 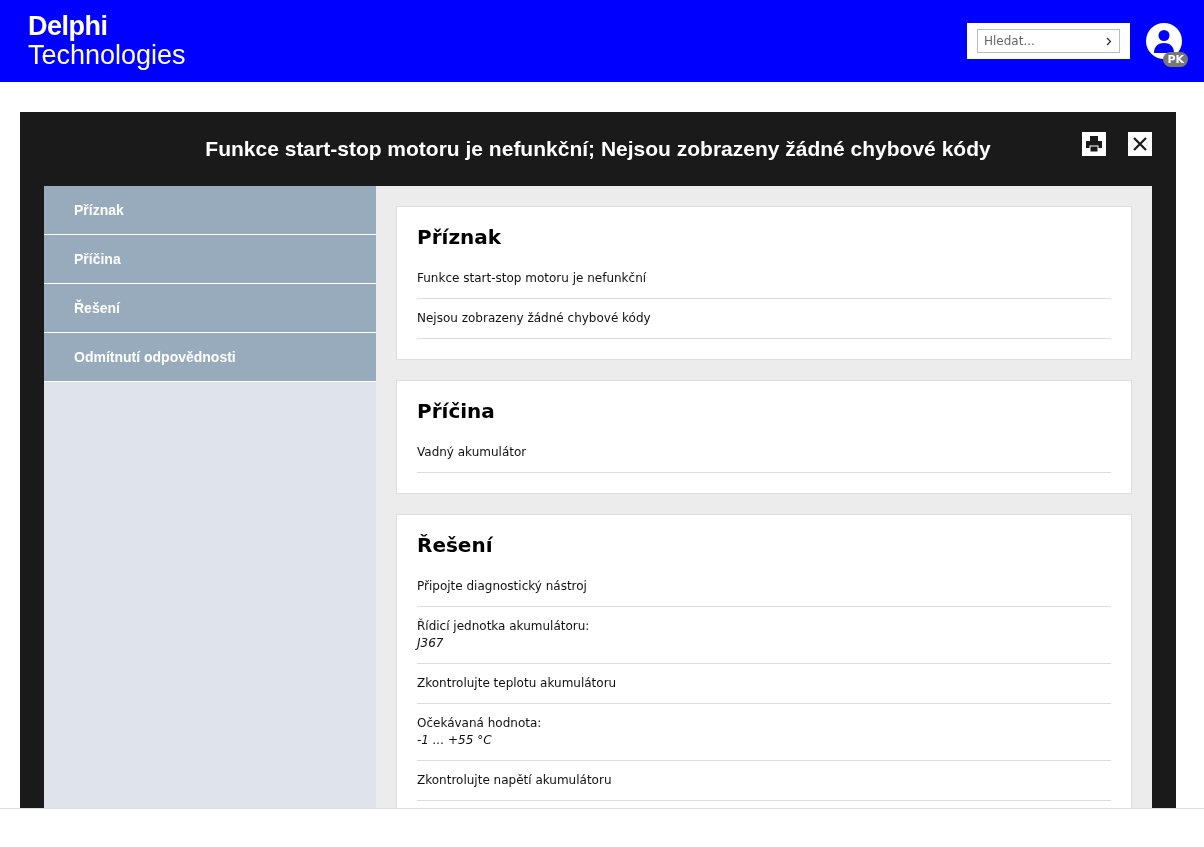 What do you see at coordinates (532, 278) in the screenshot?
I see `row-text: Funkce start-stop motoru je nefunkční` at bounding box center [532, 278].